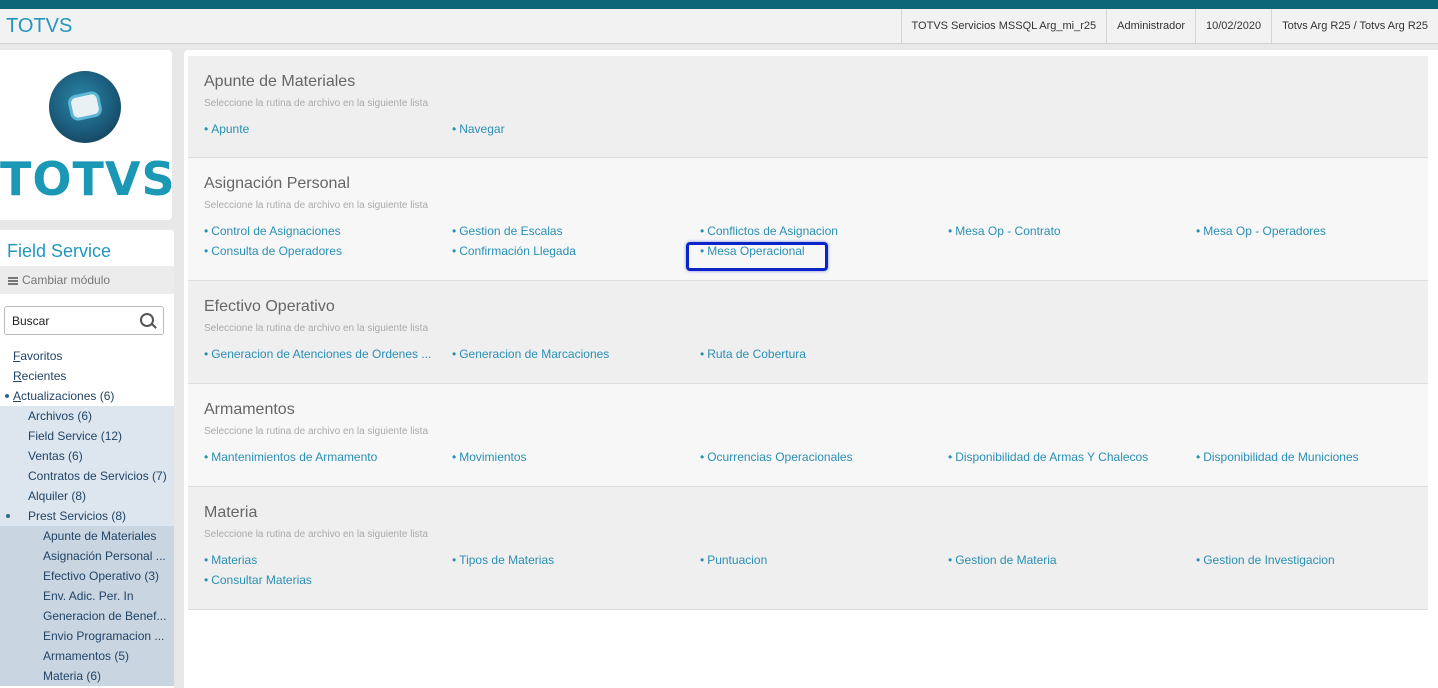 Image resolution: width=1438 pixels, height=688 pixels. I want to click on tree-item-label: Armamentos (5), so click(86, 656).